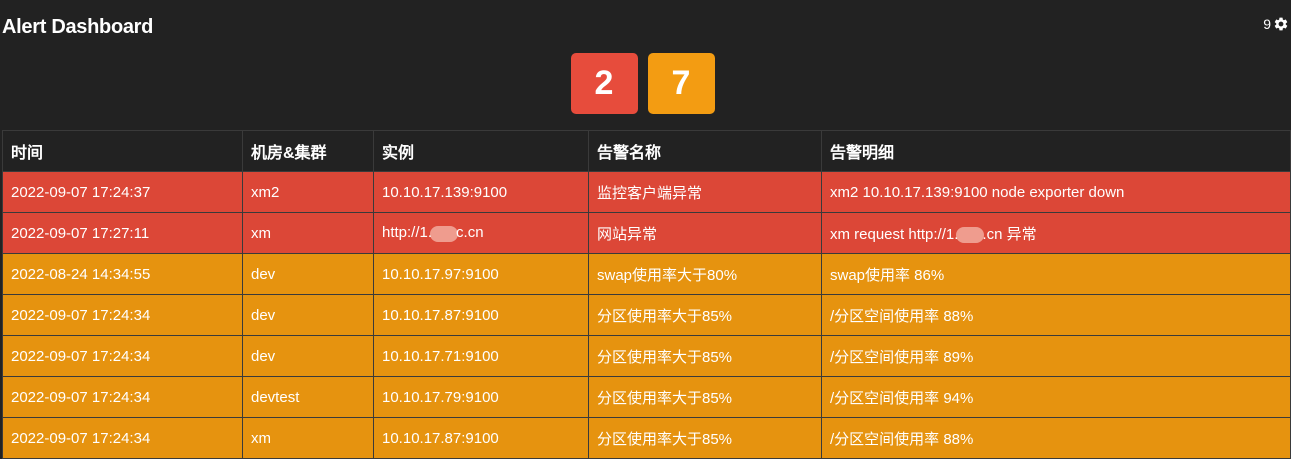 Image resolution: width=1291 pixels, height=459 pixels. I want to click on instance-text-suffix: c.cn, so click(470, 233).